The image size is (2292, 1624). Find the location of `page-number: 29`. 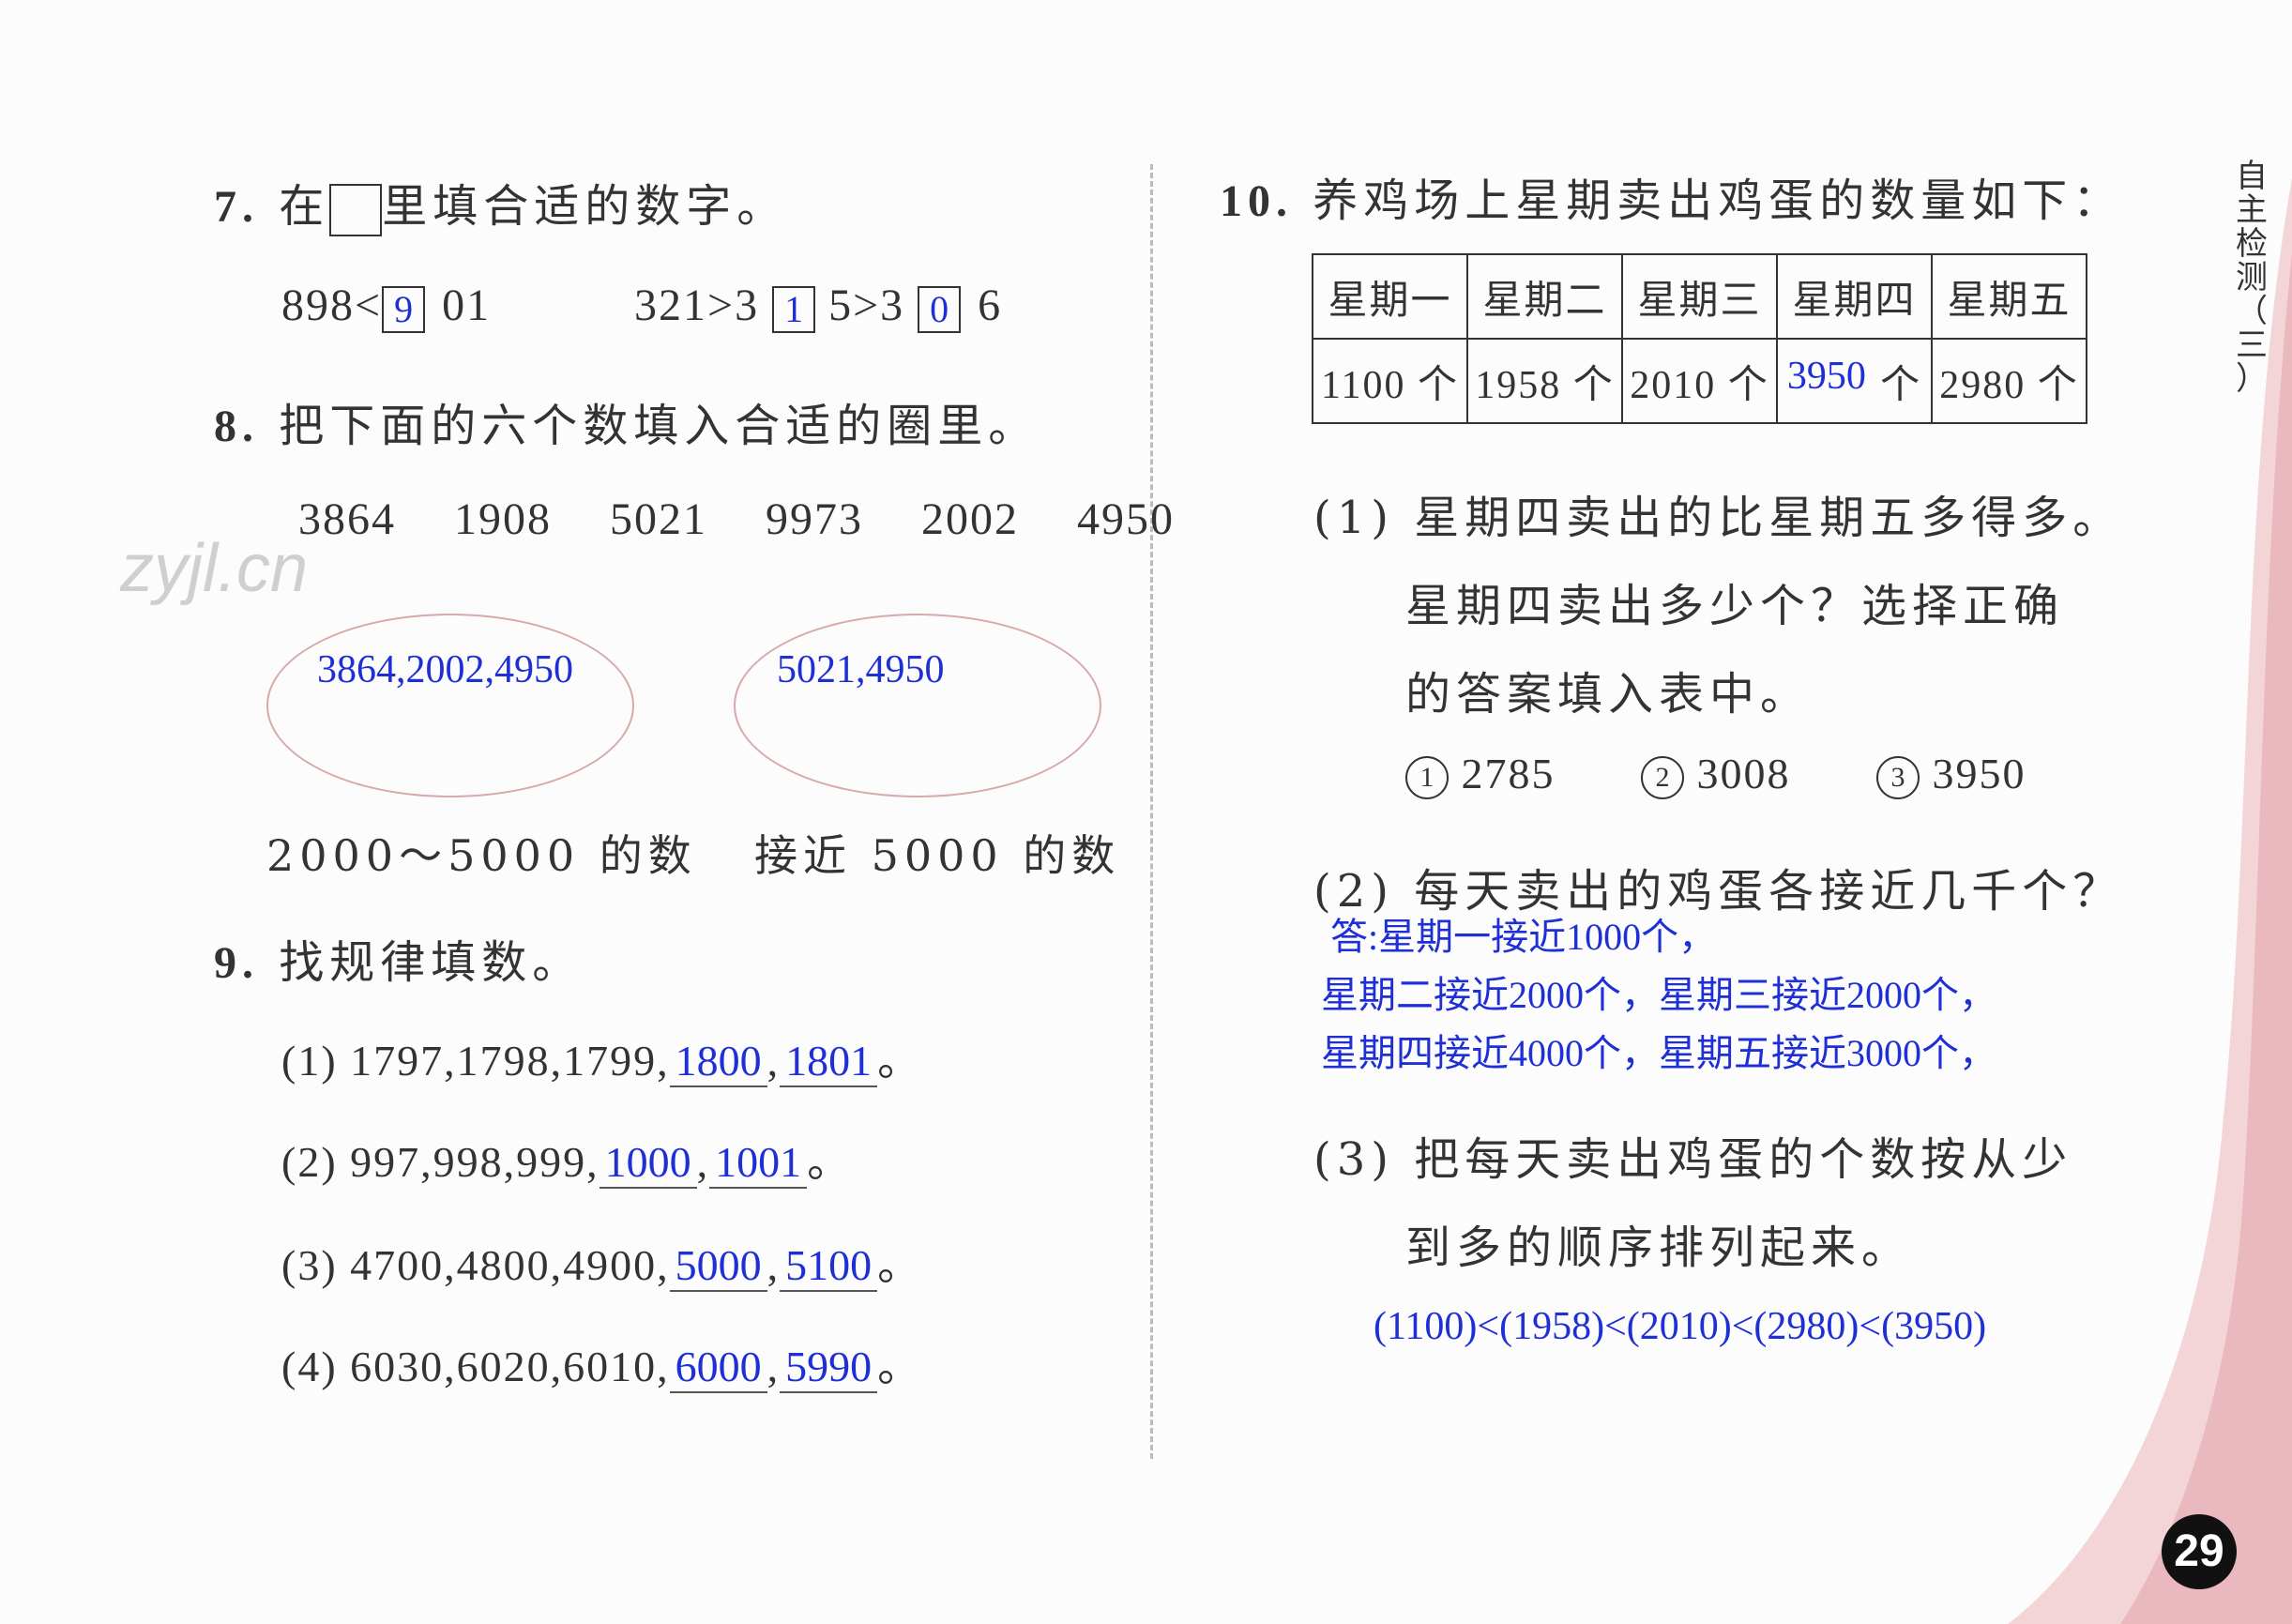

page-number: 29 is located at coordinates (2200, 1552).